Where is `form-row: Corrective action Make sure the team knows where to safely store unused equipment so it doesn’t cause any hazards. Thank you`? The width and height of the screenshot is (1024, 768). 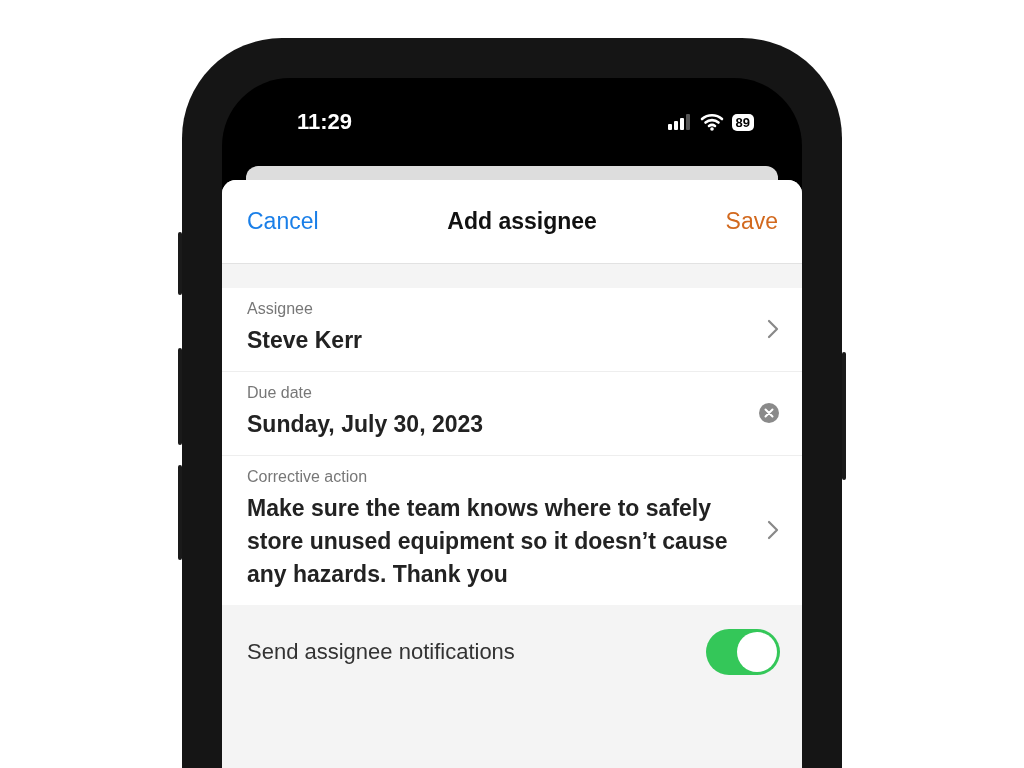 form-row: Corrective action Make sure the team knows where to safely store unused equipment so it doesn’t cause any hazards. Thank you is located at coordinates (512, 530).